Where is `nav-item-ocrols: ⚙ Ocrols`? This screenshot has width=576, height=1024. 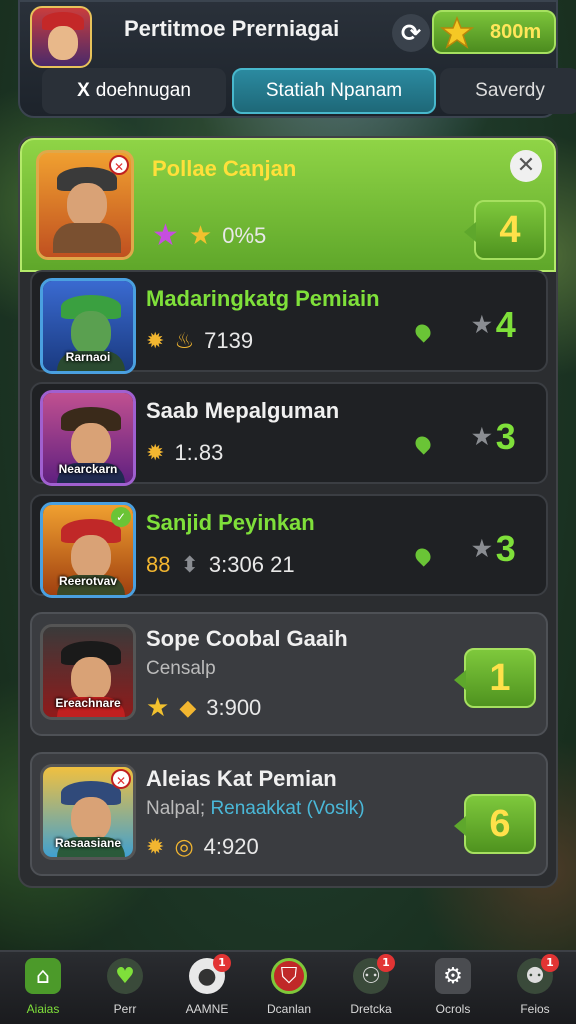
nav-item-ocrols: ⚙ Ocrols is located at coordinates (453, 990).